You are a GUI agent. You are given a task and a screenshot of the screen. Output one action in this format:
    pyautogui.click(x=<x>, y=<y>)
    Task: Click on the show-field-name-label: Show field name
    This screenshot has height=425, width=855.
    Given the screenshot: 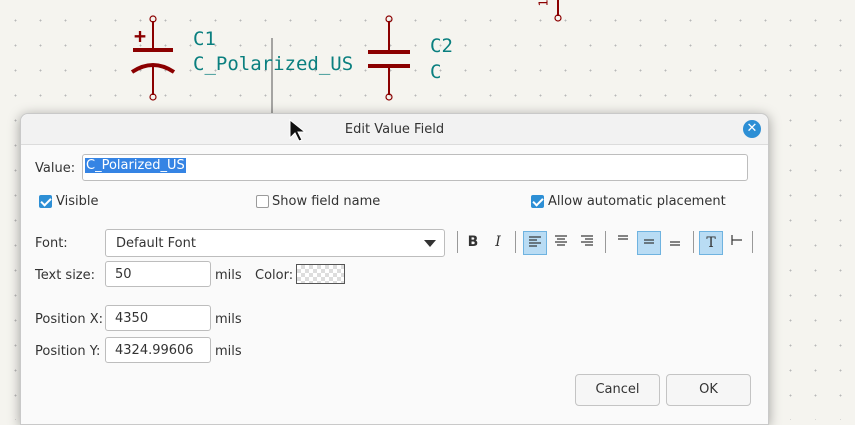 What is the action you would take?
    pyautogui.click(x=326, y=201)
    